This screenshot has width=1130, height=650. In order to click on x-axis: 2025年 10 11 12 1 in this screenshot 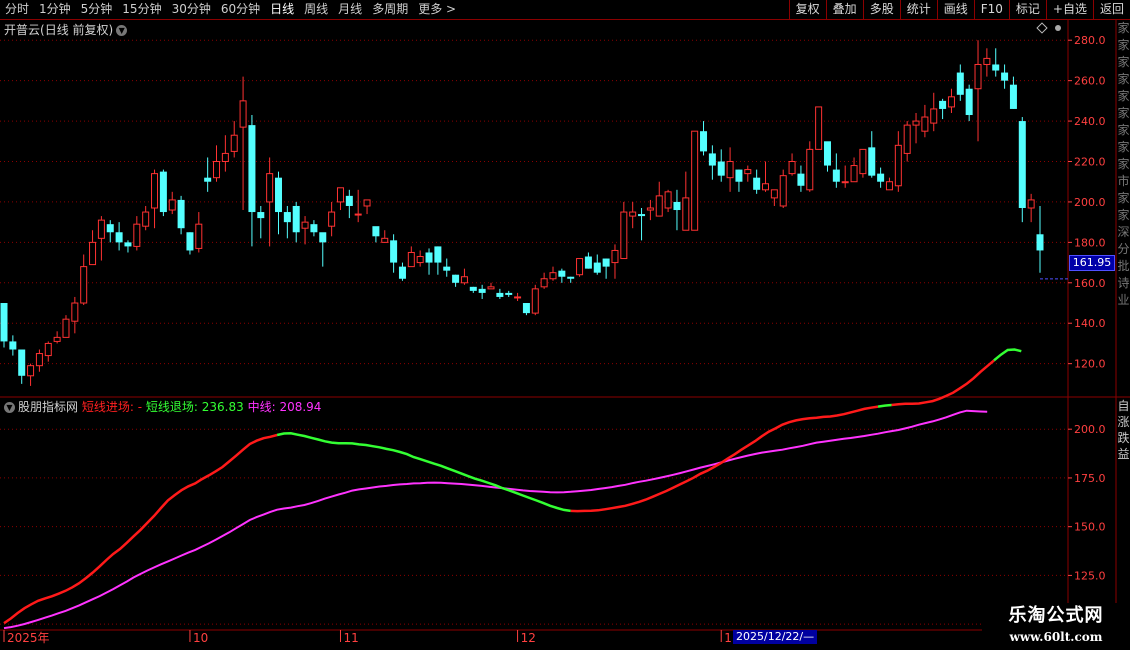, I will do `click(565, 640)`.